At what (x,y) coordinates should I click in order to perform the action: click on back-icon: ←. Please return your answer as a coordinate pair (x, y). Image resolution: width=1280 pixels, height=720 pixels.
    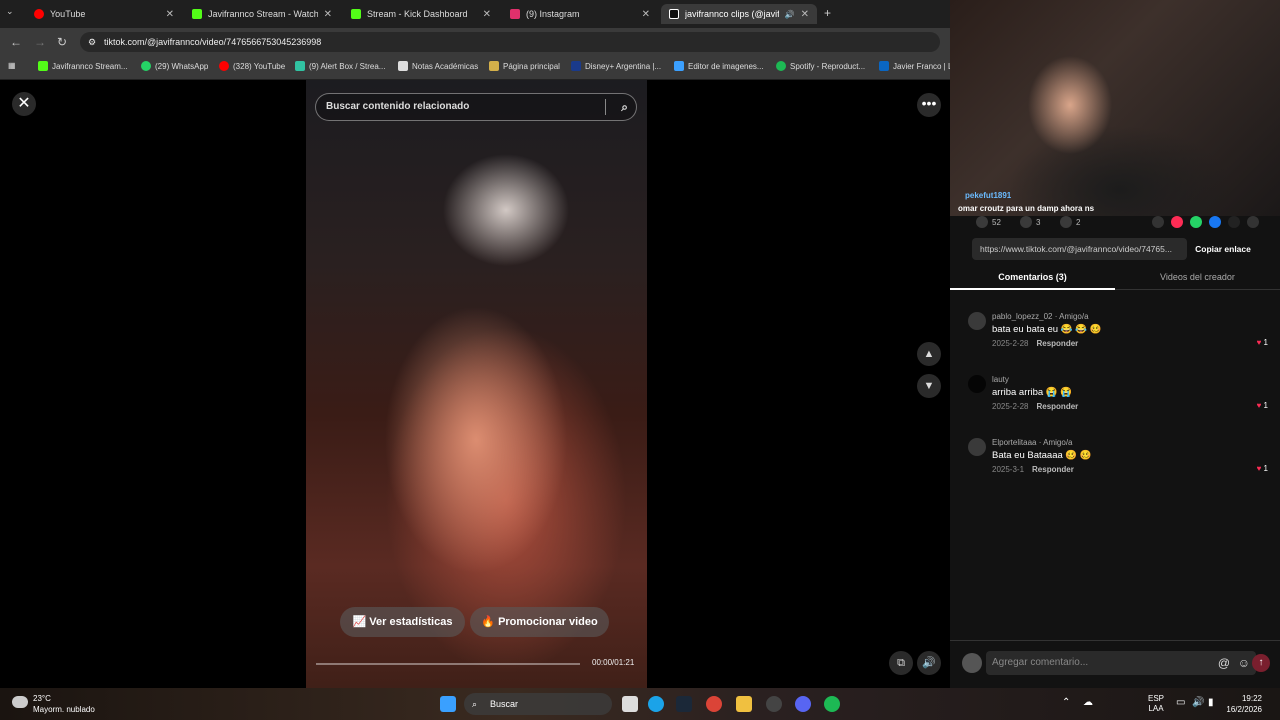
    Looking at the image, I should click on (16, 42).